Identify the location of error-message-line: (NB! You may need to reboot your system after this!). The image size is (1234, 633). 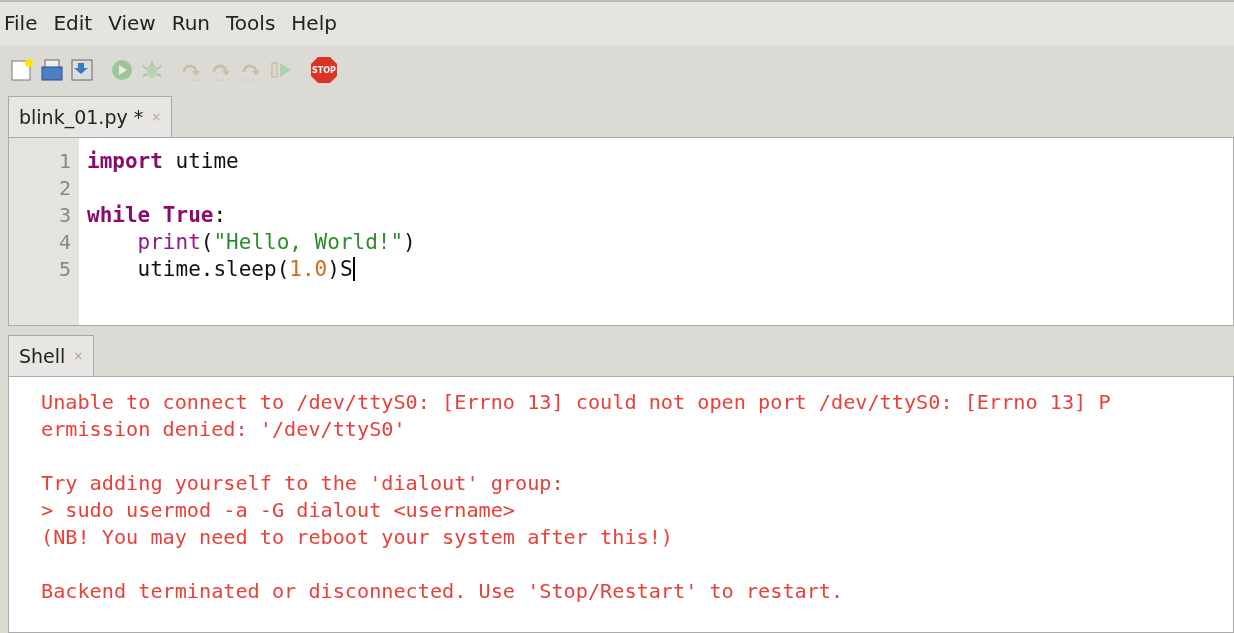
(357, 537).